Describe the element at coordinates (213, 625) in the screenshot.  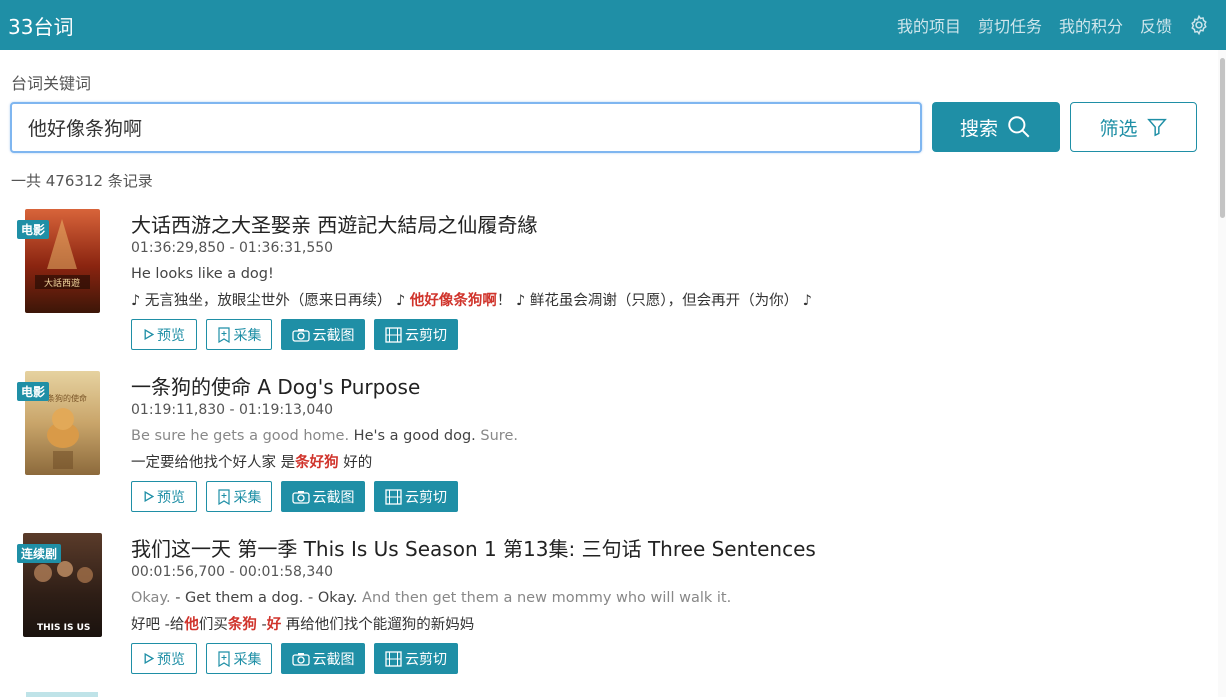
I see `zh-mid: 们买` at that location.